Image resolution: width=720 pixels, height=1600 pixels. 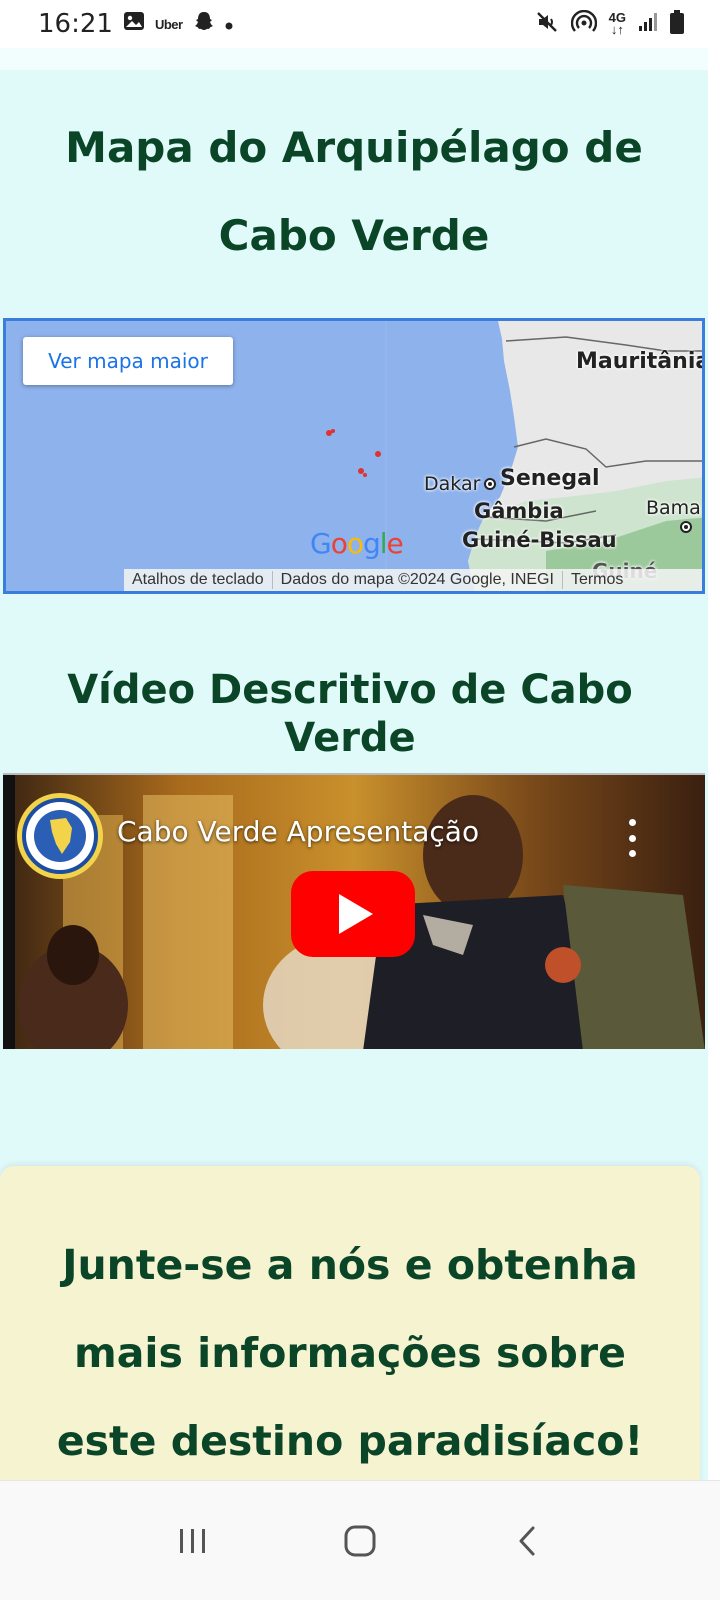 I want to click on image-icon, so click(x=134, y=24).